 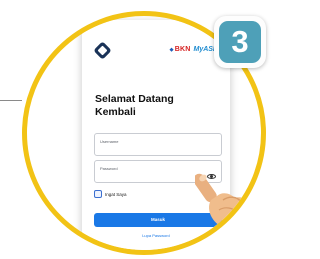 What do you see at coordinates (109, 168) in the screenshot?
I see `password-placeholder: Password` at bounding box center [109, 168].